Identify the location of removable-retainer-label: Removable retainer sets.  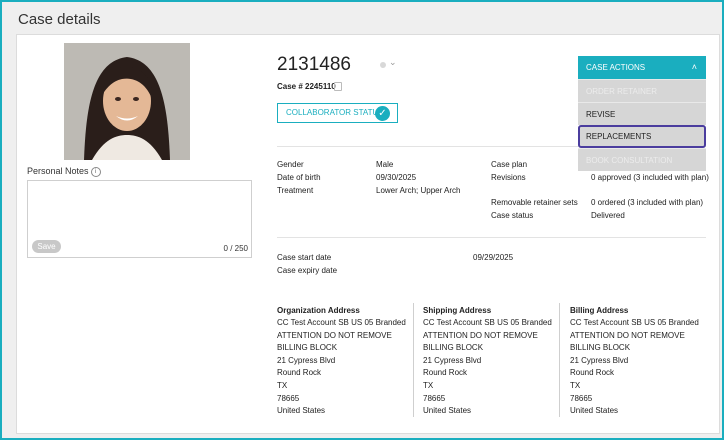
(534, 202).